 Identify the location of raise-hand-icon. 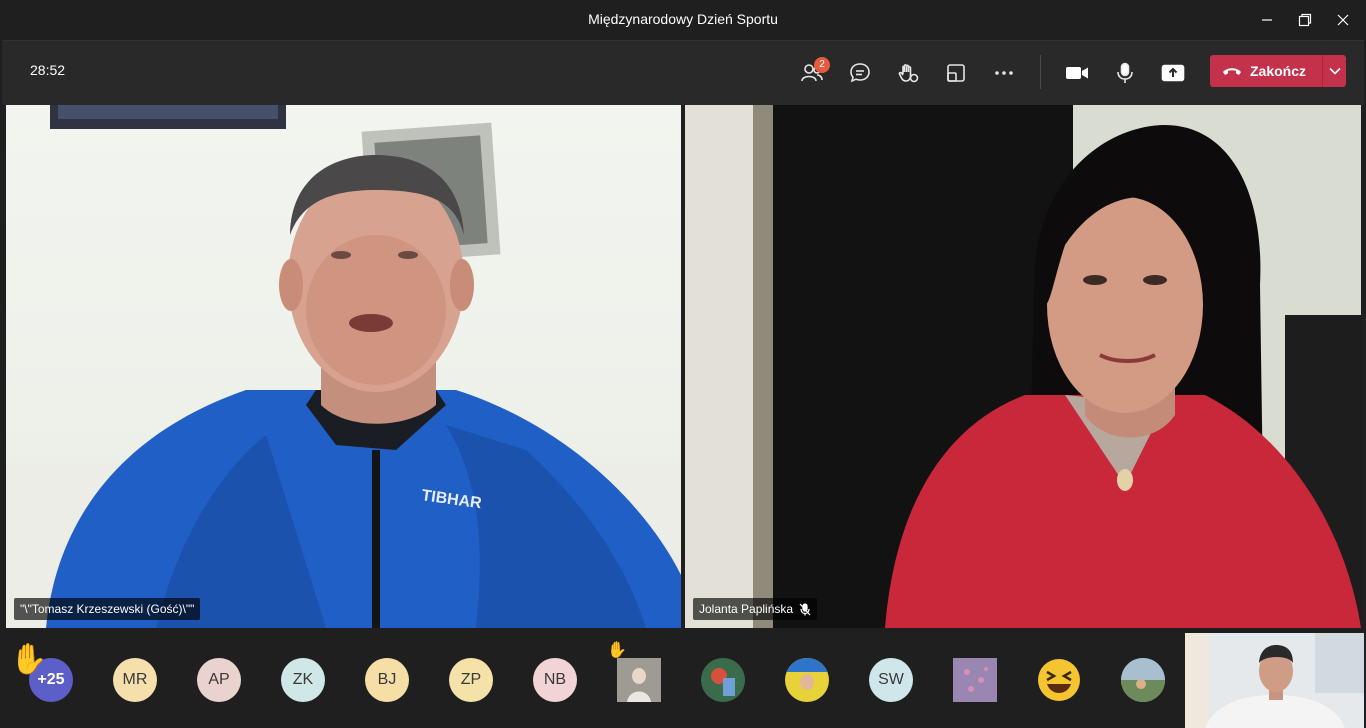
(908, 73).